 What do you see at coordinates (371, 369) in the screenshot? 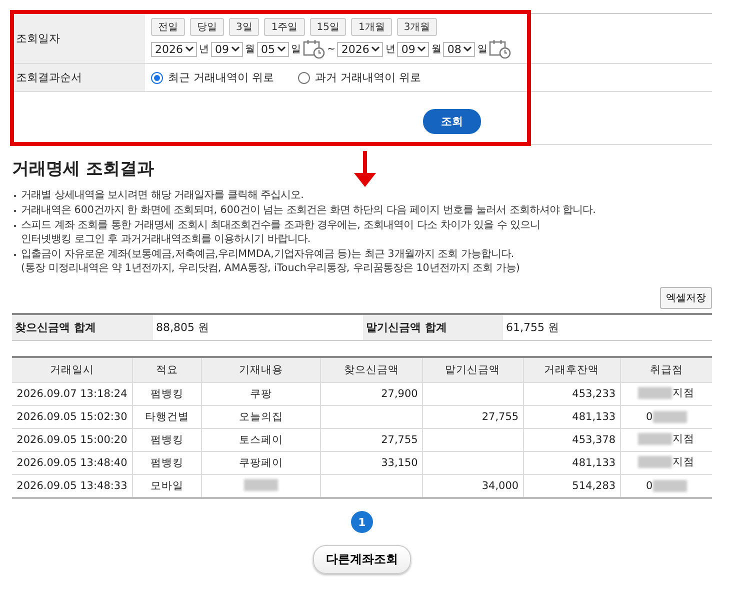
I see `column-header: 찾으신금액` at bounding box center [371, 369].